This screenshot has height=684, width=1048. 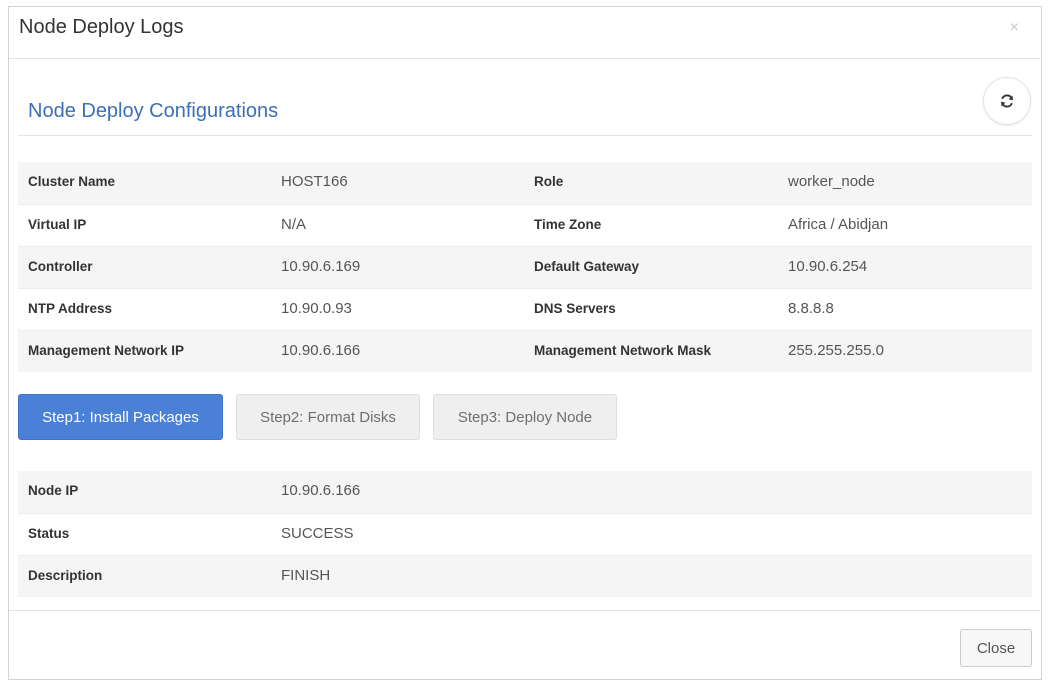 What do you see at coordinates (525, 135) in the screenshot?
I see `section-divider` at bounding box center [525, 135].